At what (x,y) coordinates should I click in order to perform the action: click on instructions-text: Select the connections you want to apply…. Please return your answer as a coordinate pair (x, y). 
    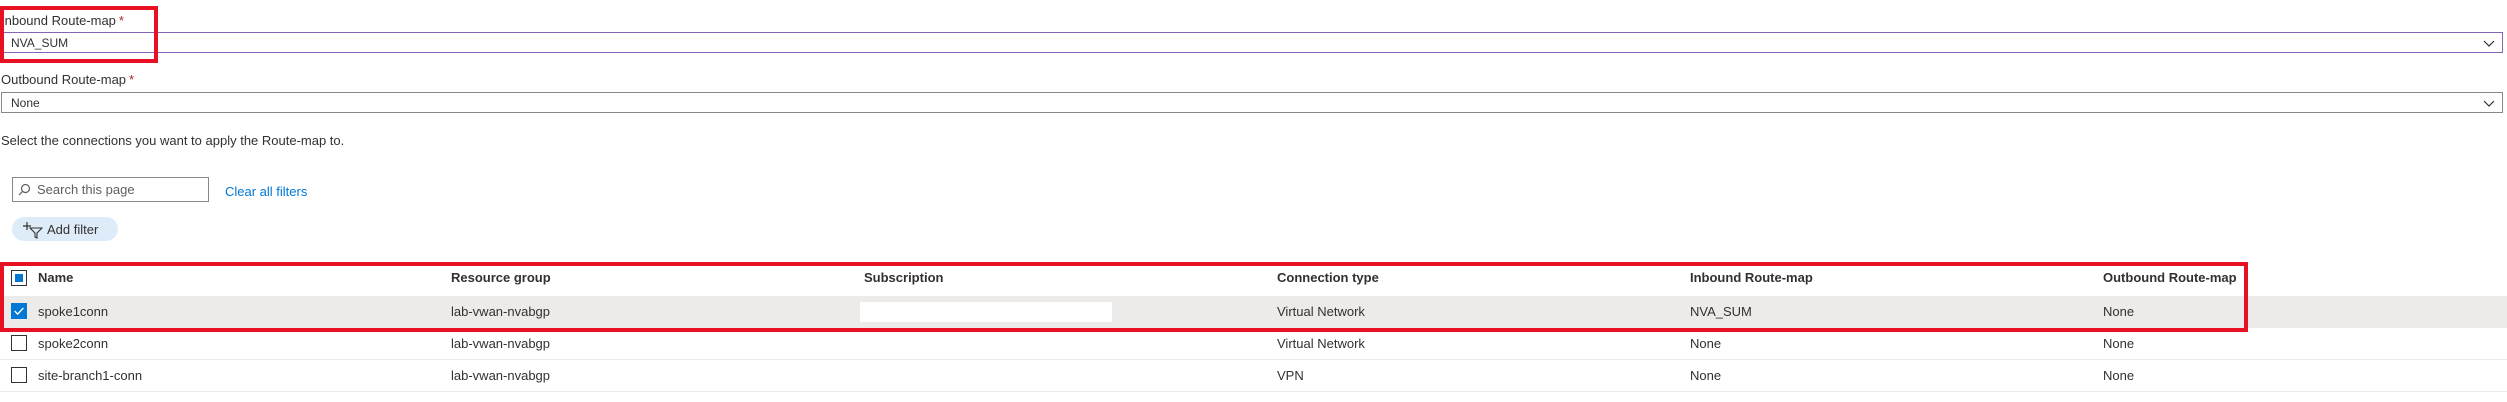
    Looking at the image, I should click on (173, 140).